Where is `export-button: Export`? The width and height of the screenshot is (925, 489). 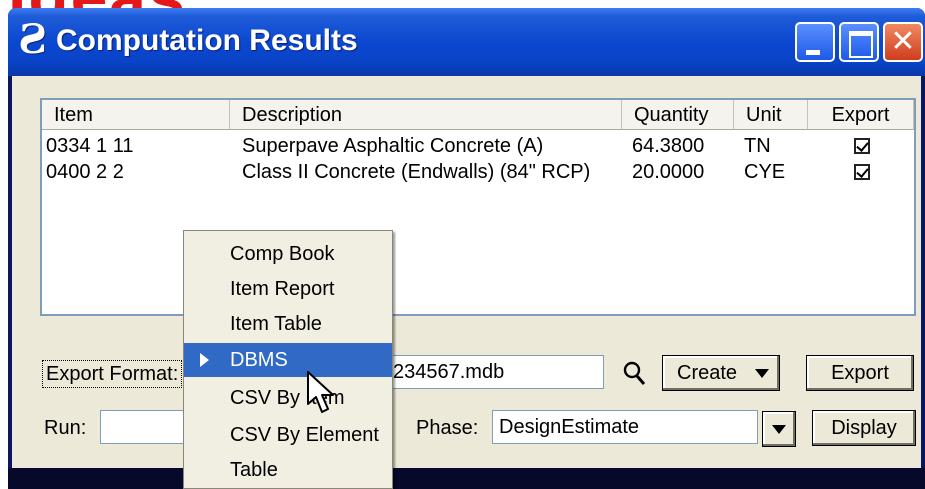 export-button: Export is located at coordinates (860, 373).